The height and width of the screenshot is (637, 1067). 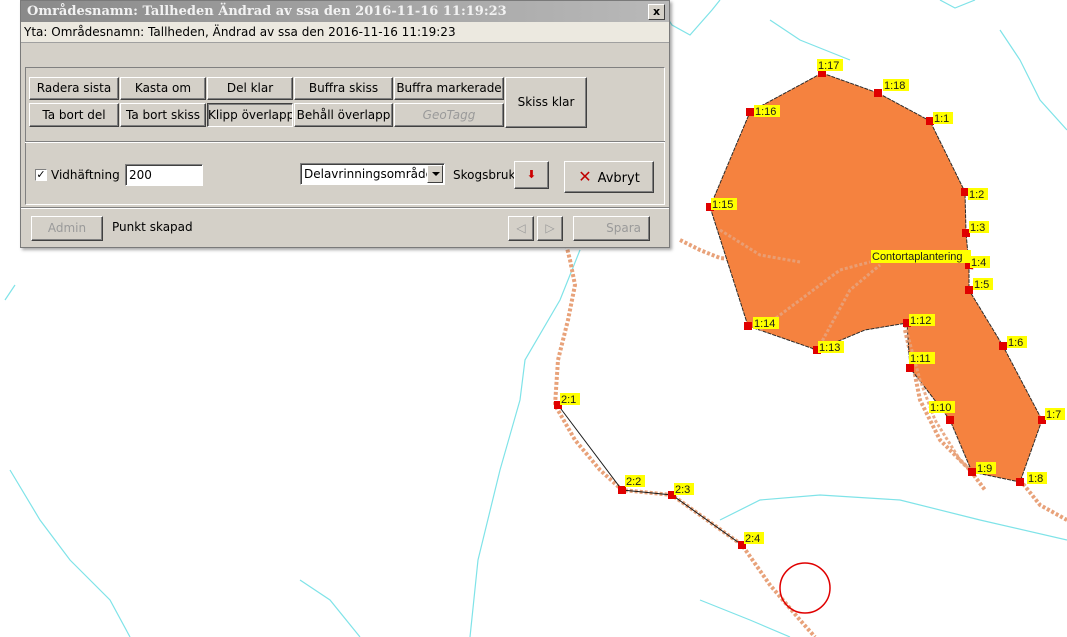 What do you see at coordinates (722, 205) in the screenshot?
I see `vertex-label: 1:15` at bounding box center [722, 205].